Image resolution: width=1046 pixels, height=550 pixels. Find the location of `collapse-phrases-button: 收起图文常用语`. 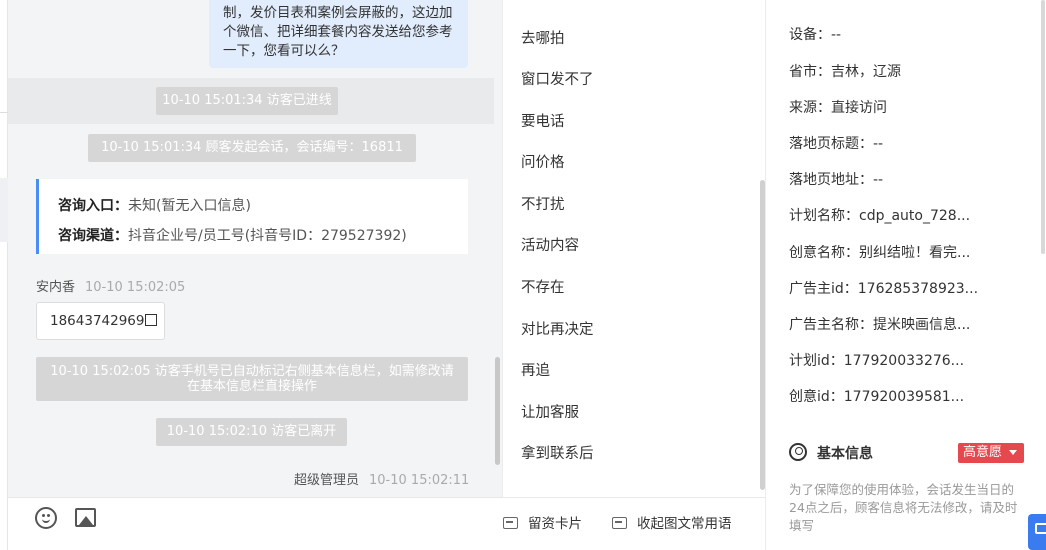

collapse-phrases-button: 收起图文常用语 is located at coordinates (672, 522).